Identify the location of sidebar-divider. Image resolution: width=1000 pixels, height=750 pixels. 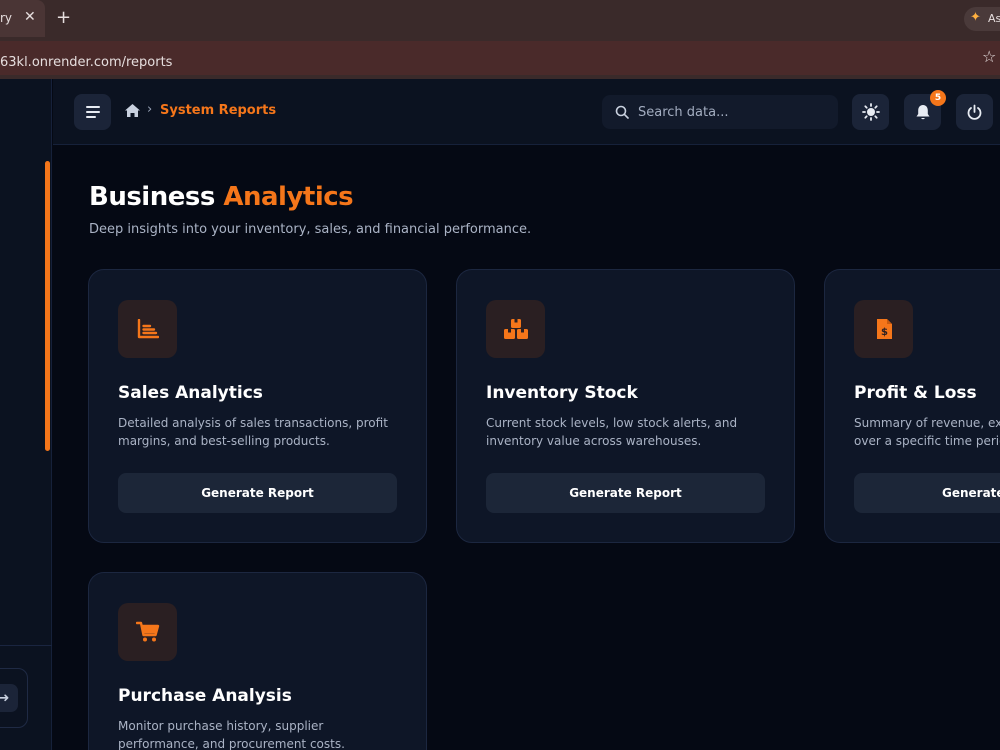
(26, 645).